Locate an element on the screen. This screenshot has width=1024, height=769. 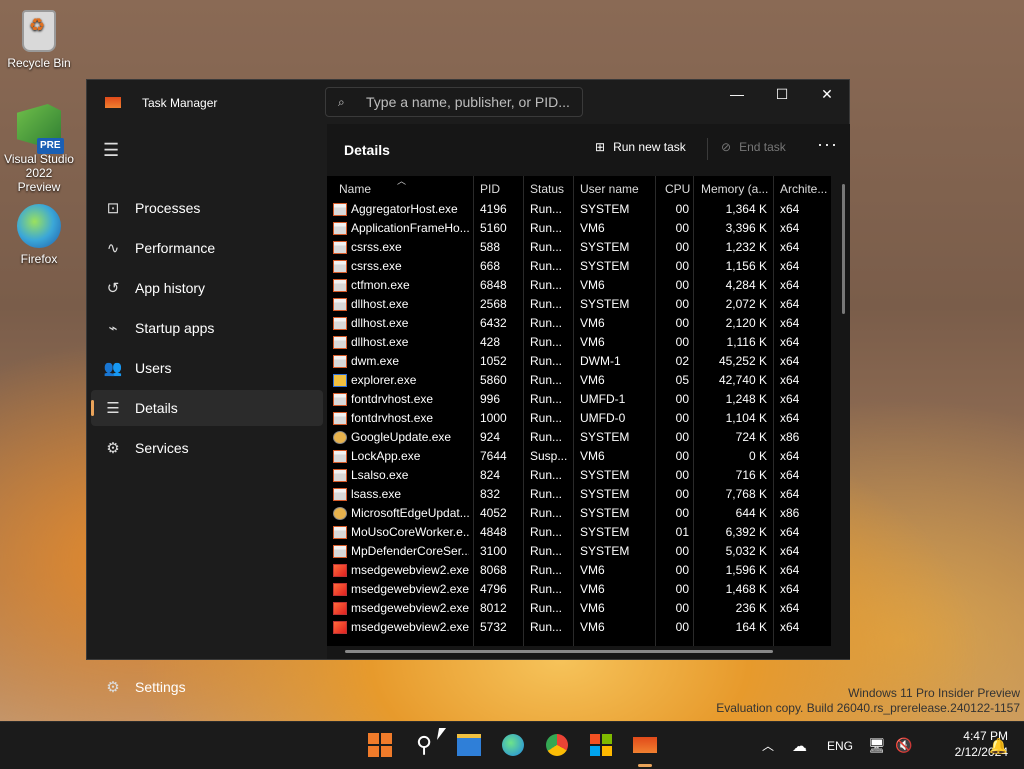
onedrive-button: ☁ is located at coordinates (799, 745).